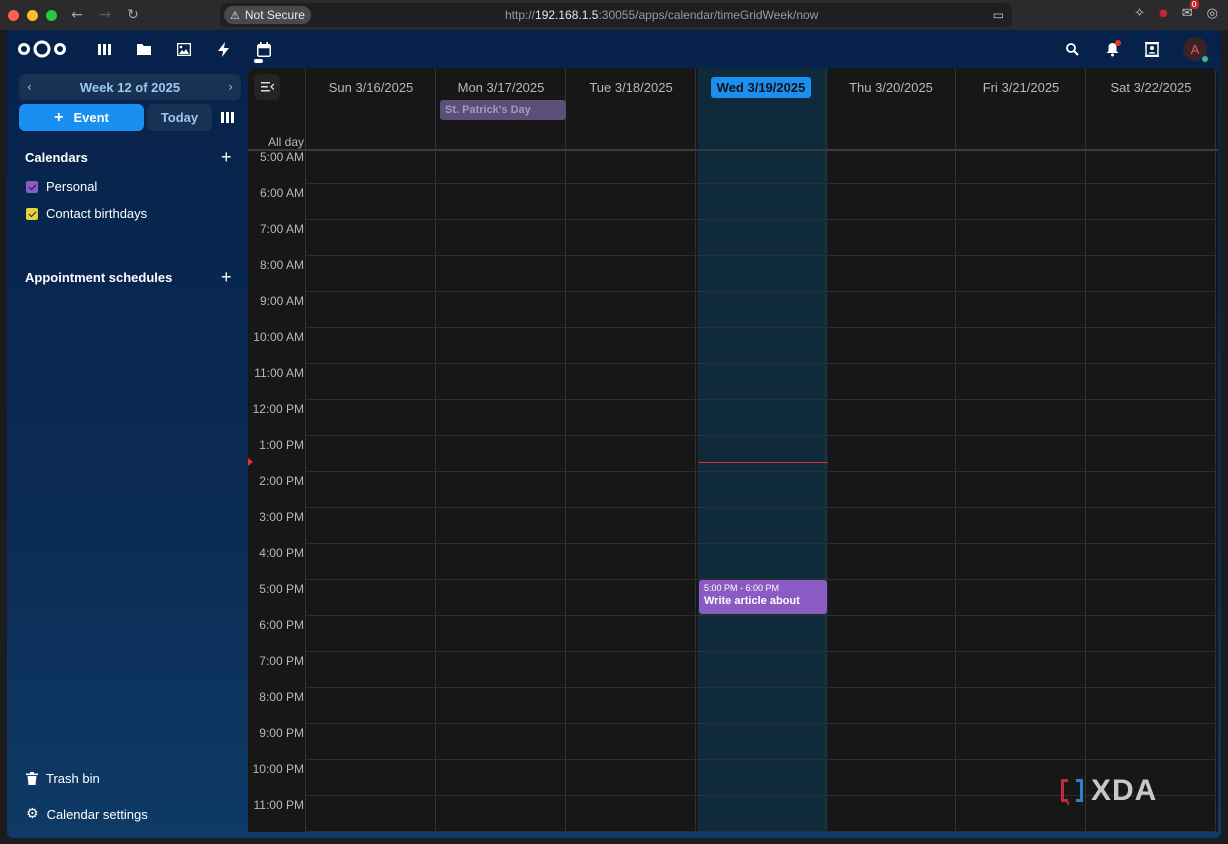  I want to click on day-header-label: Wed 3/19/2025, so click(761, 87).